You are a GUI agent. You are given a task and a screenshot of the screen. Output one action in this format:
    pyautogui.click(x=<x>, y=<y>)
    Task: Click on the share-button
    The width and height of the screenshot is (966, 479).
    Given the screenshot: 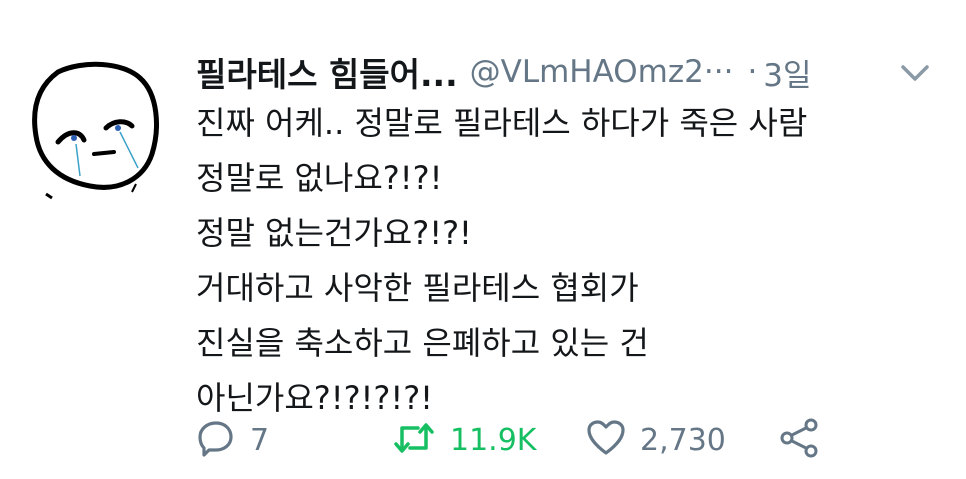 What is the action you would take?
    pyautogui.click(x=800, y=440)
    